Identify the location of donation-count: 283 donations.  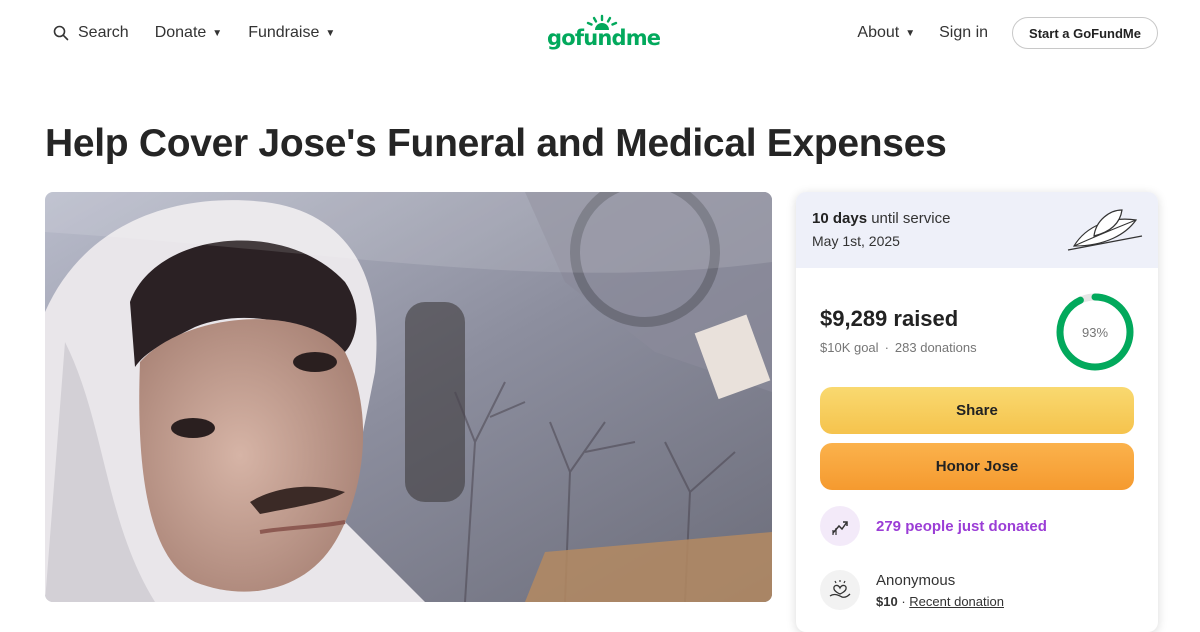
(935, 347).